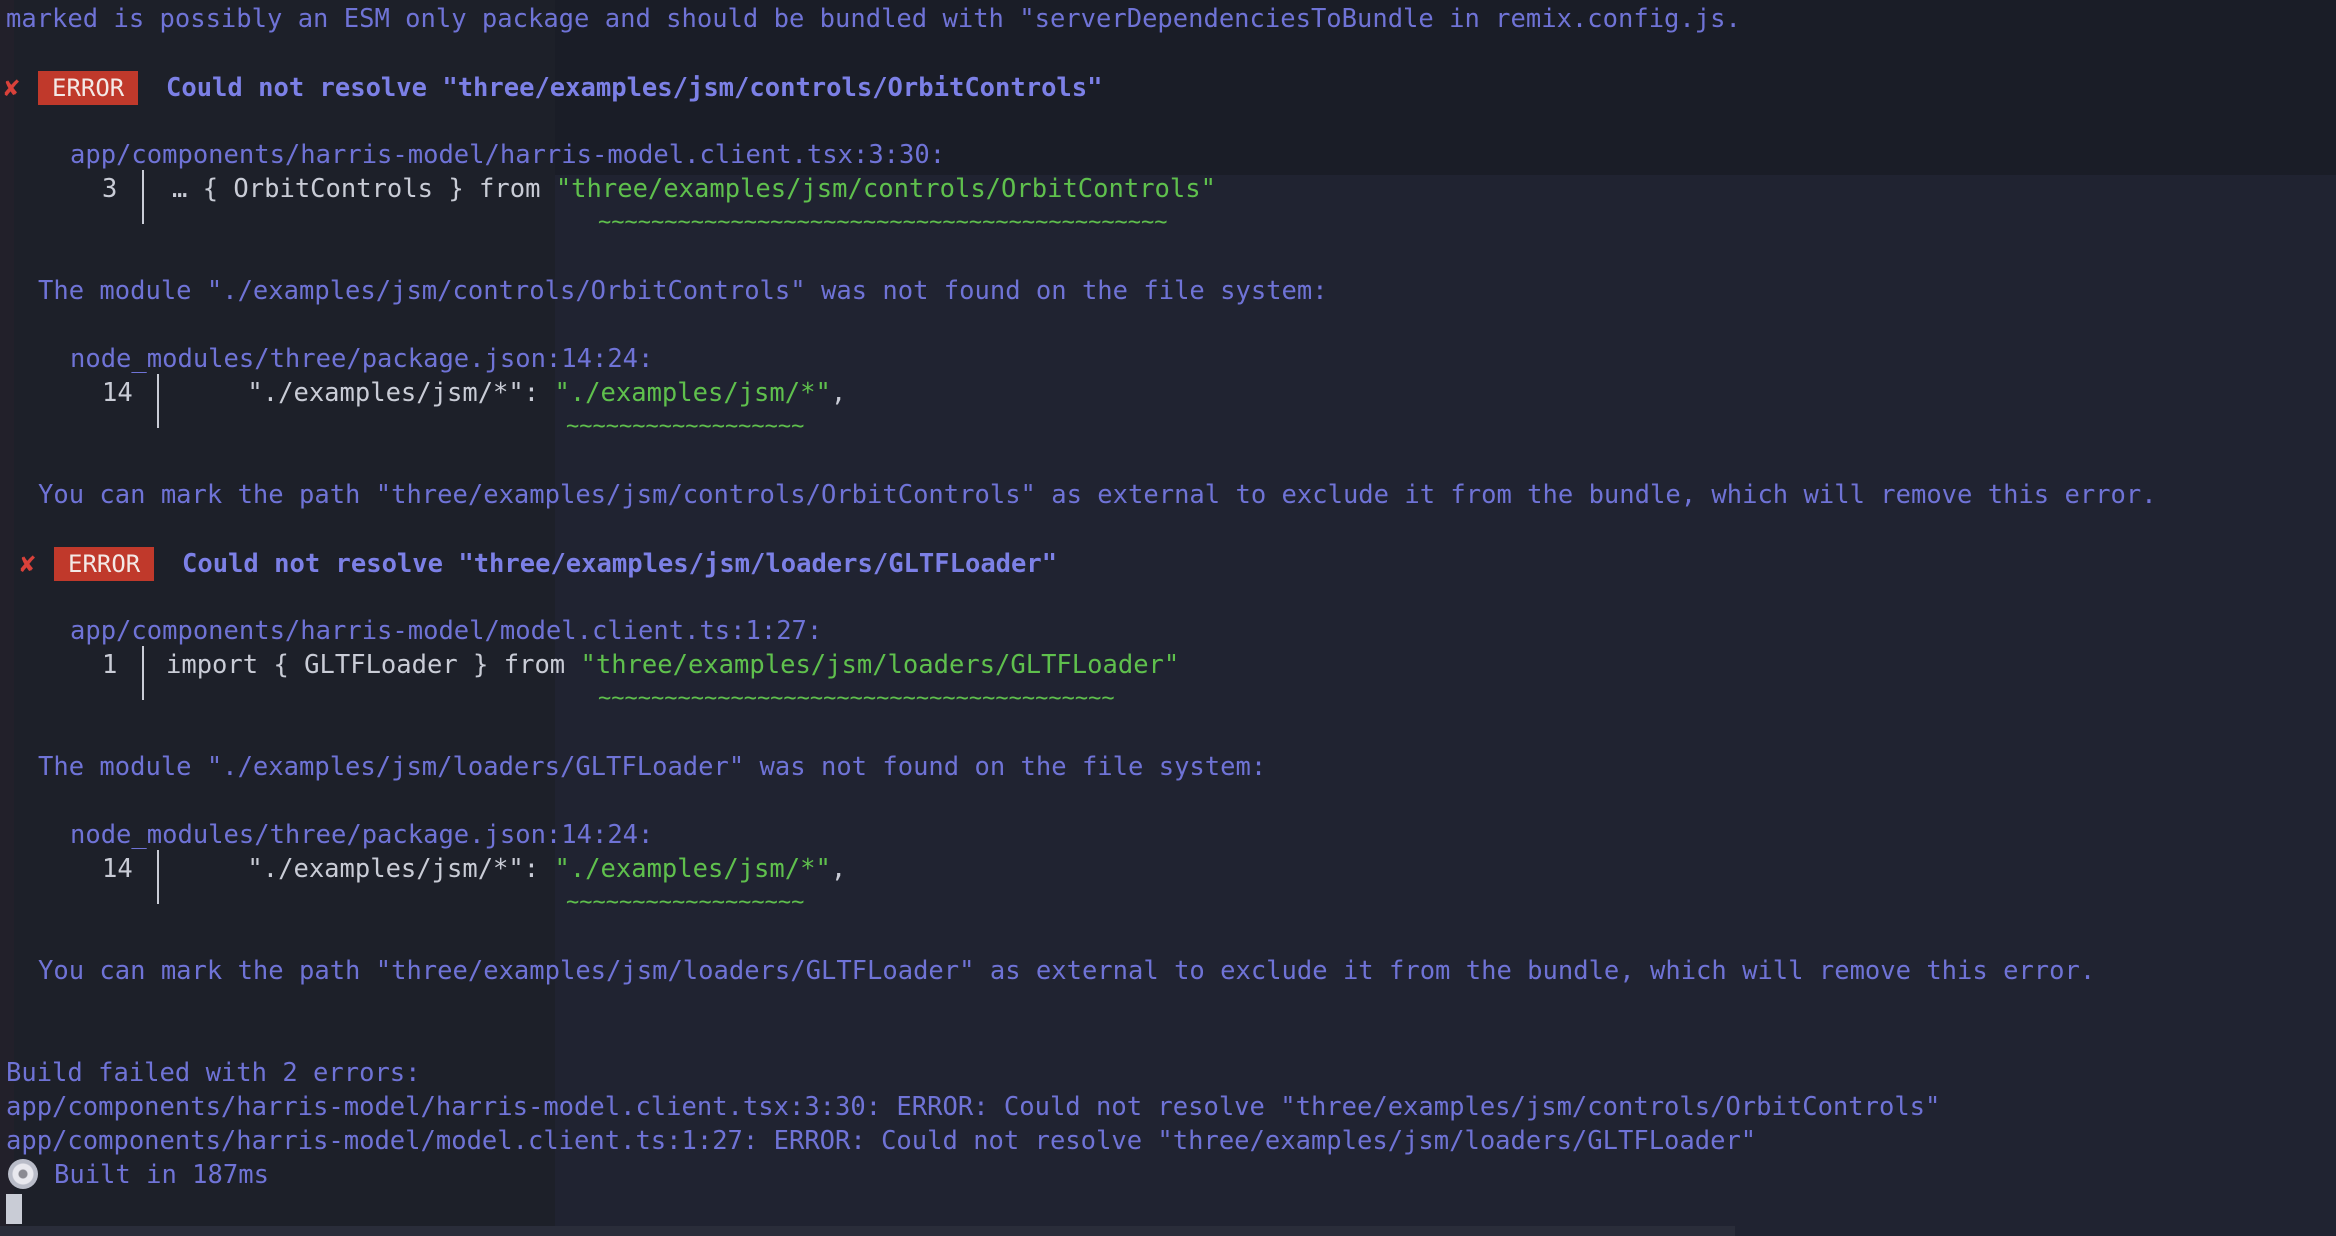 This screenshot has width=2336, height=1236. I want to click on code-string: "three/examples/jsm/loaders/GLTFLoader", so click(880, 665).